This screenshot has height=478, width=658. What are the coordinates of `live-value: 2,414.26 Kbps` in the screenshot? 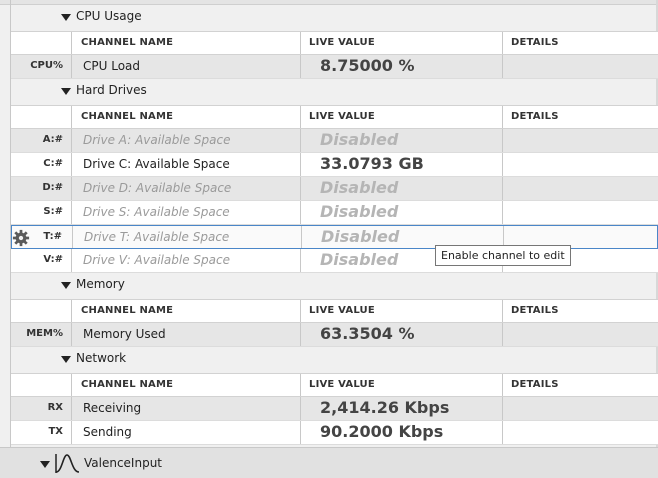 It's located at (385, 407).